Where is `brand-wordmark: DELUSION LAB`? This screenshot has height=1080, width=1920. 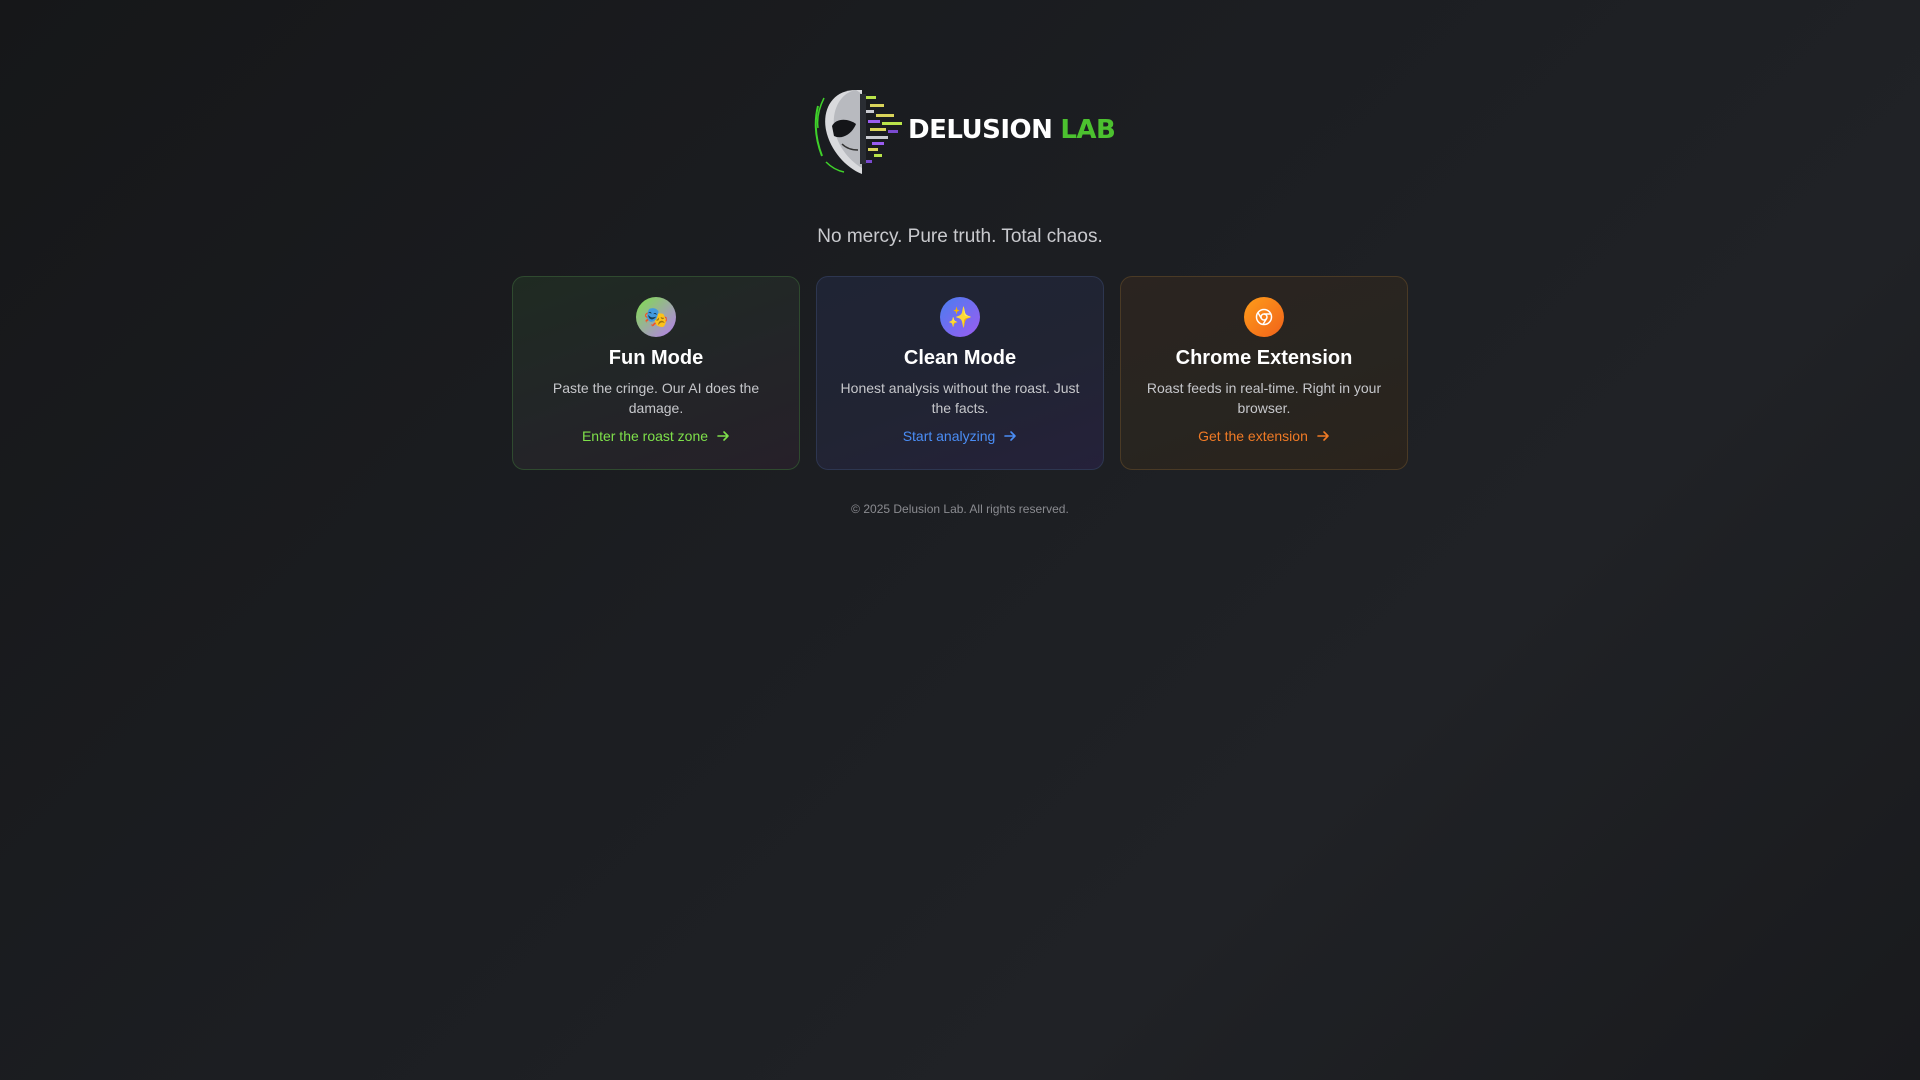 brand-wordmark: DELUSION LAB is located at coordinates (1012, 130).